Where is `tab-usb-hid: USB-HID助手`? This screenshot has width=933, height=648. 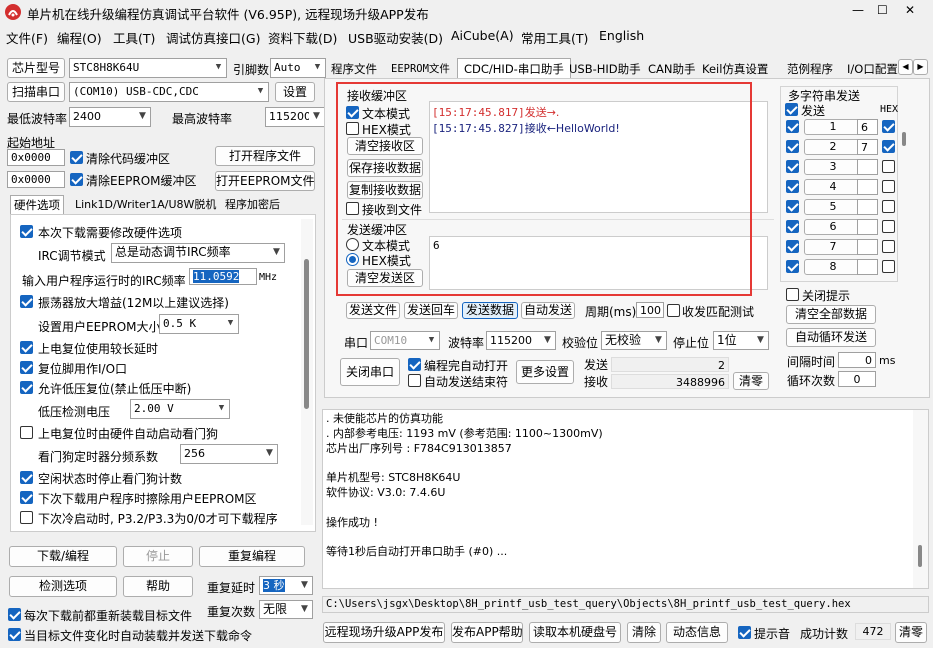 tab-usb-hid: USB-HID助手 is located at coordinates (605, 69).